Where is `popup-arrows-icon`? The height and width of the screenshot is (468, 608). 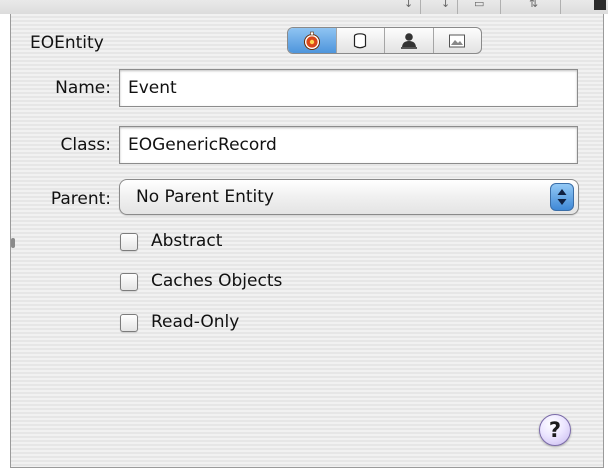
popup-arrows-icon is located at coordinates (562, 197).